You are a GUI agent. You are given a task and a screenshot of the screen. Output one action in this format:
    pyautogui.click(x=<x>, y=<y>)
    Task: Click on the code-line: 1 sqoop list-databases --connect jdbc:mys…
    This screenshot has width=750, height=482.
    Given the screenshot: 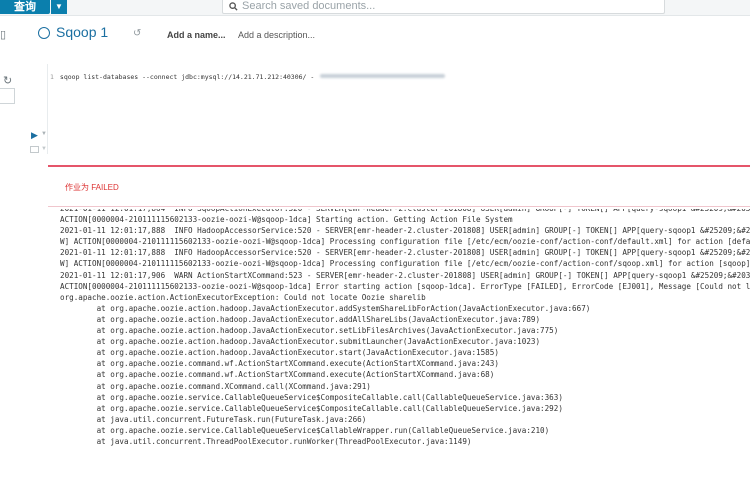 What is the action you would take?
    pyautogui.click(x=248, y=77)
    